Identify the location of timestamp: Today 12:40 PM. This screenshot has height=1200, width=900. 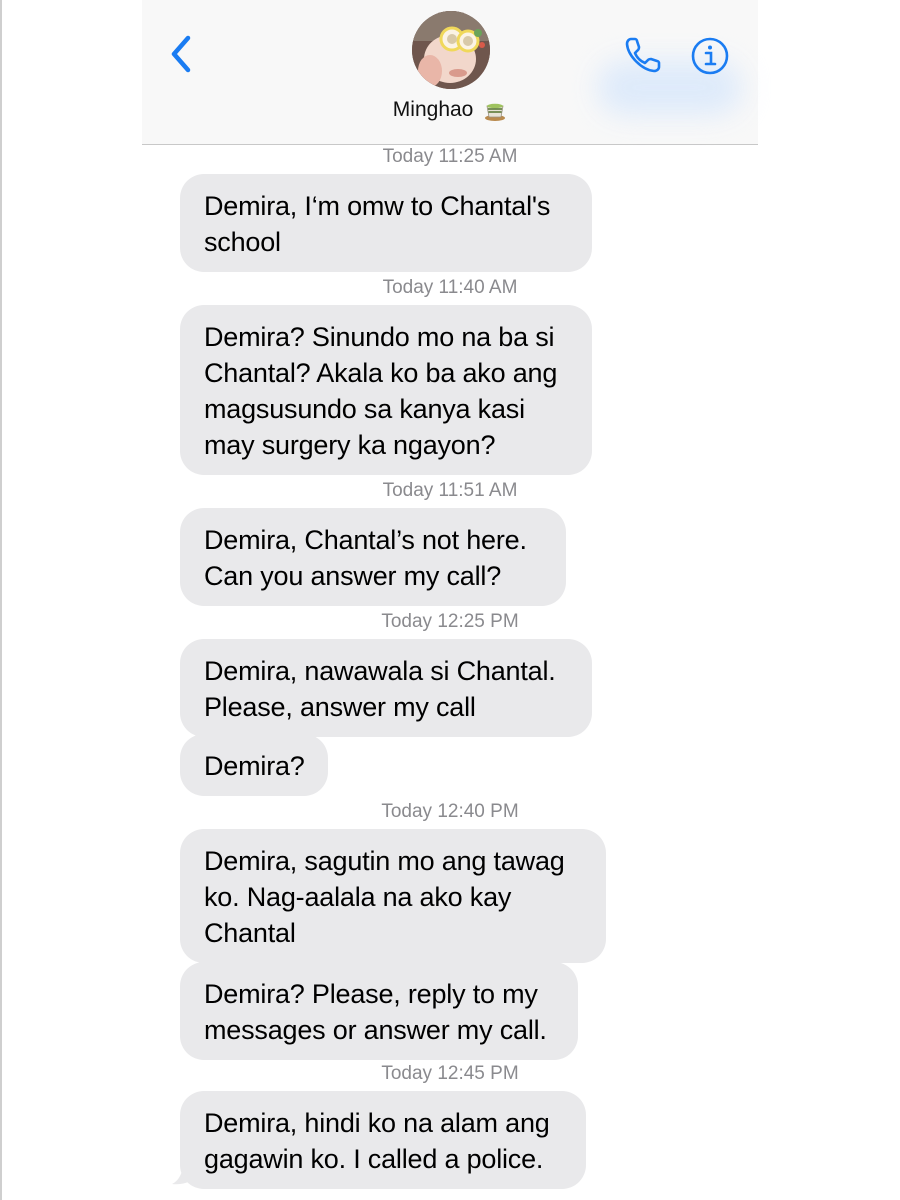
(450, 811).